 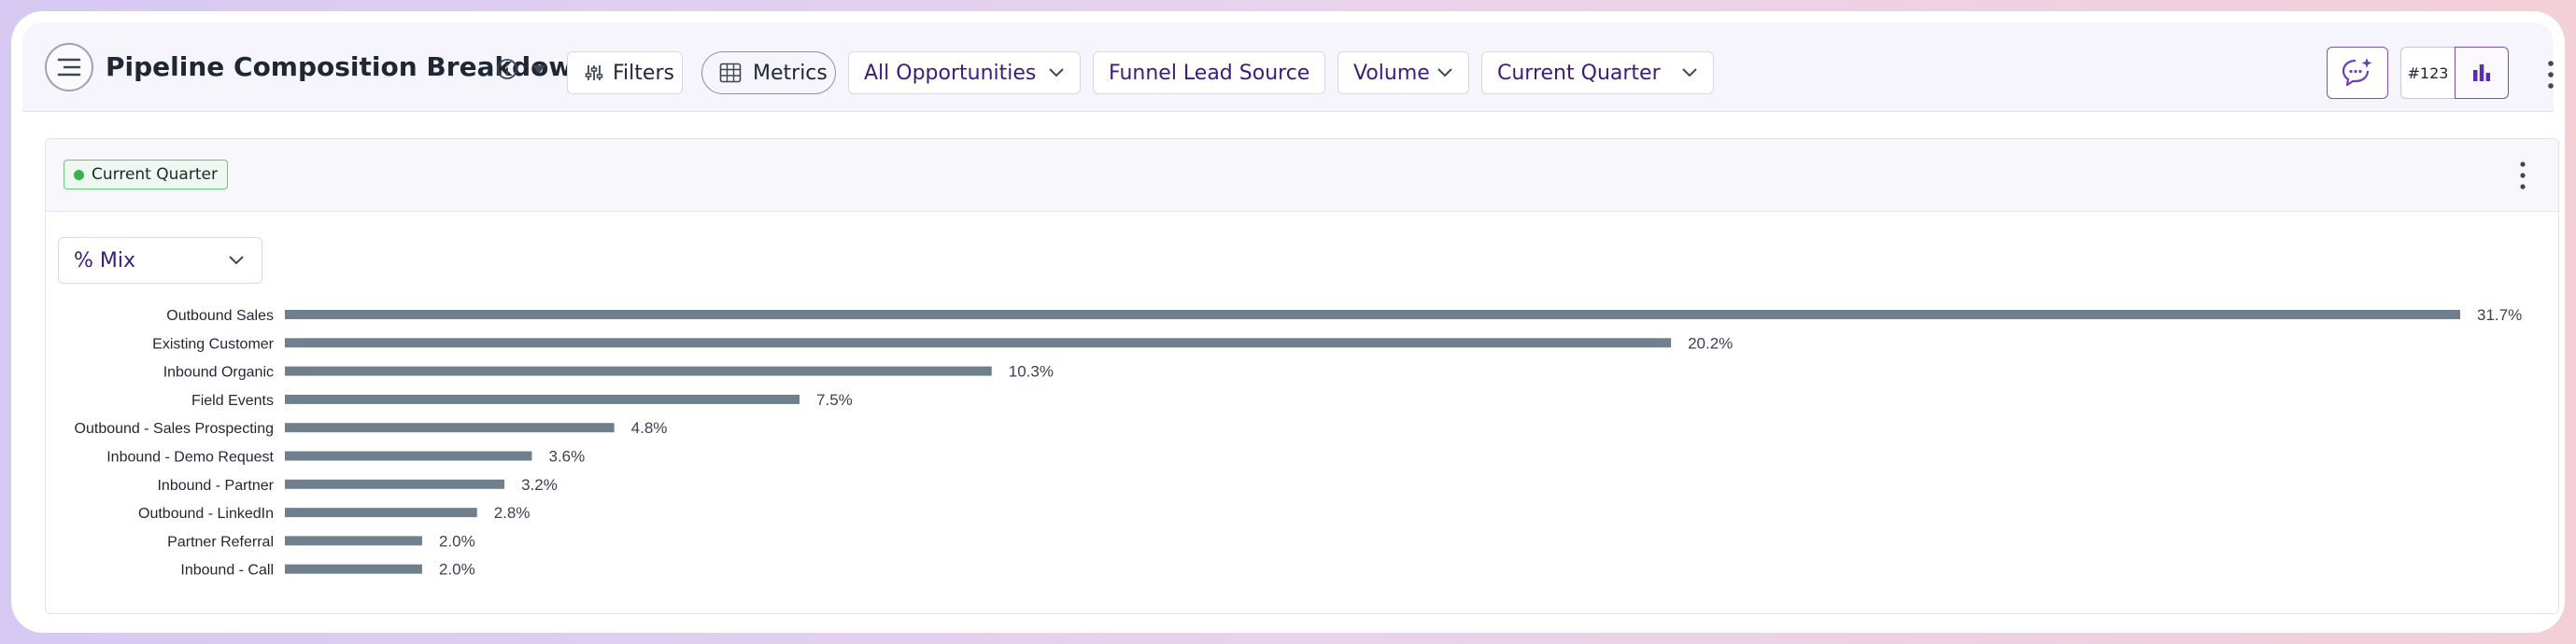 I want to click on sliders-icon, so click(x=594, y=72).